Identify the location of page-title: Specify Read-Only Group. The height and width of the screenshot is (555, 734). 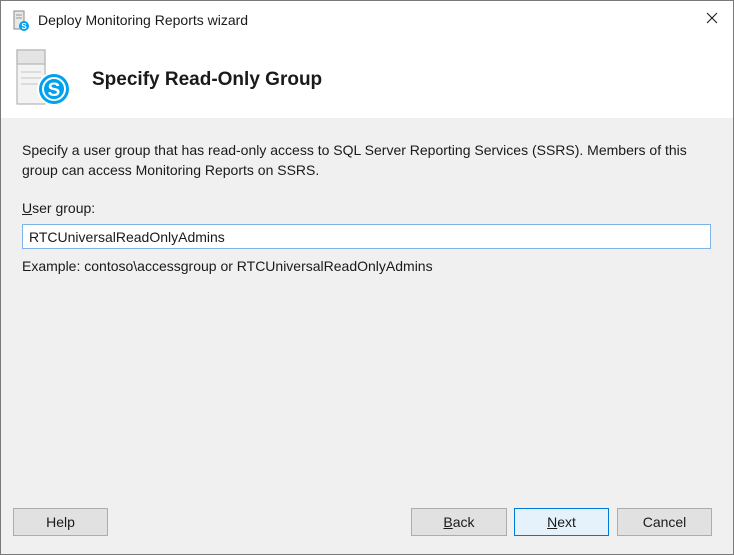
(207, 79).